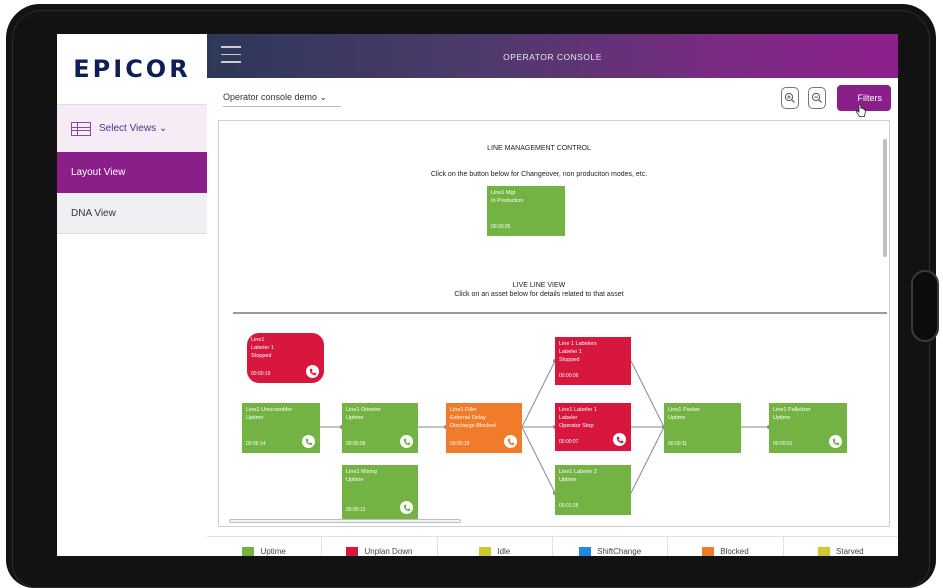 The image size is (943, 588). What do you see at coordinates (552, 97) in the screenshot?
I see `toolbar: Operator console demo ⌄ Filters` at bounding box center [552, 97].